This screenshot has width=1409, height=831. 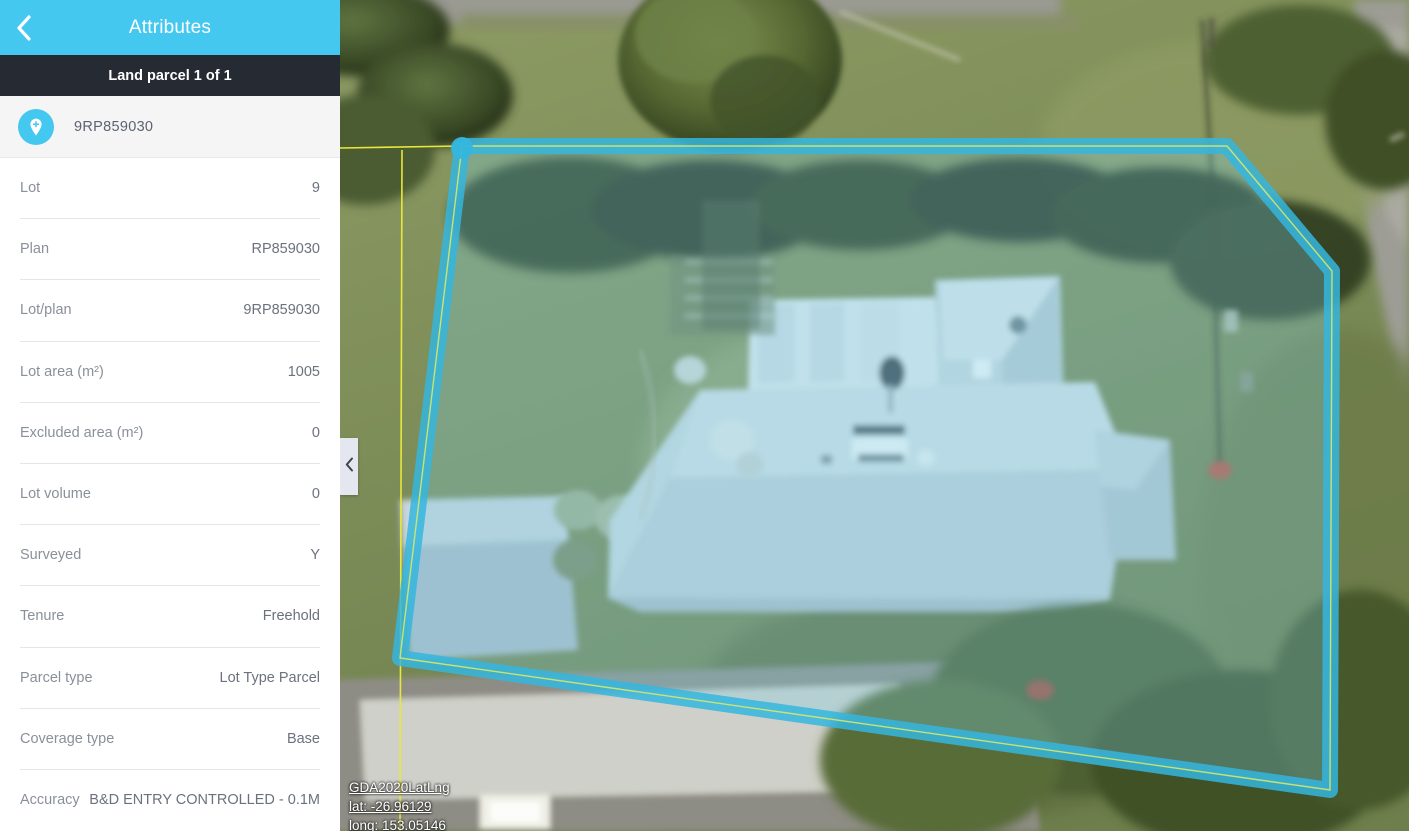 I want to click on attribute-key: Accuracy, so click(x=50, y=800).